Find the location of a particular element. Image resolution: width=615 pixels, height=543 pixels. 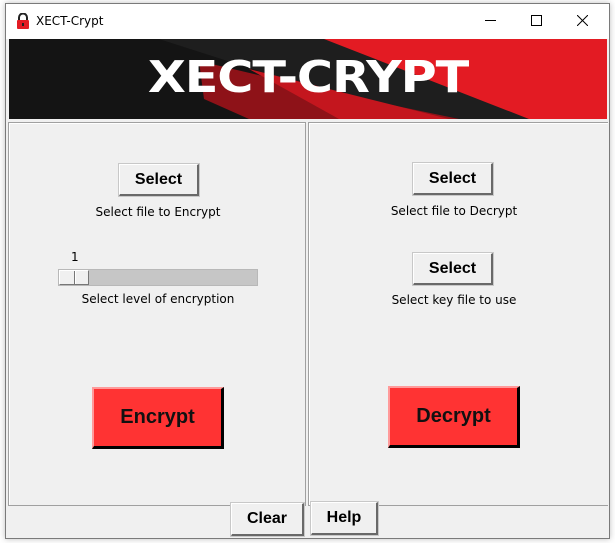

select-decrypt-file-button: Select is located at coordinates (453, 179).